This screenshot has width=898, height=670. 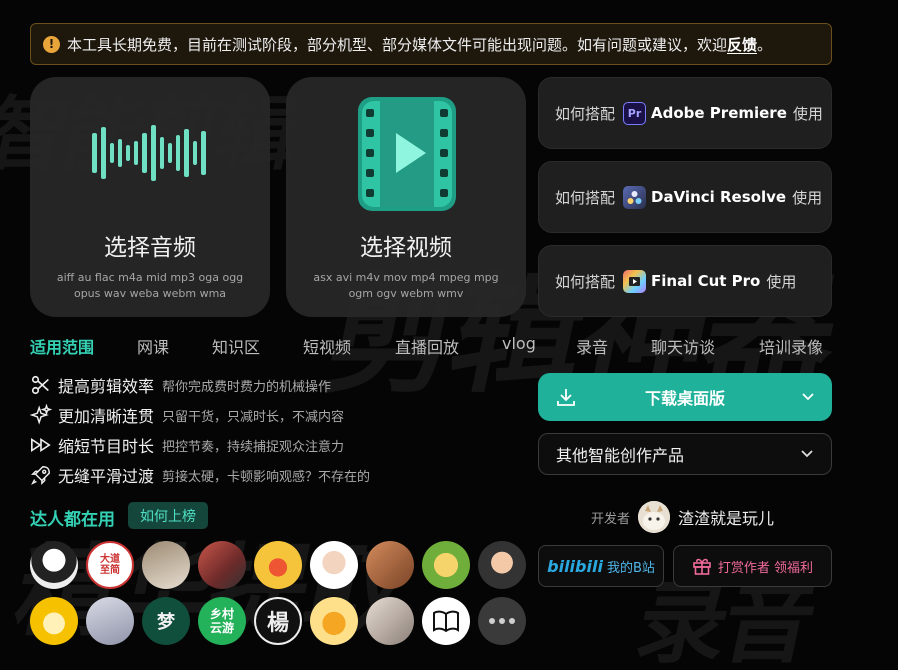 I want to click on feature-item: 提高剪辑效率 帮你完成费时费力的机械操作, so click(x=180, y=385).